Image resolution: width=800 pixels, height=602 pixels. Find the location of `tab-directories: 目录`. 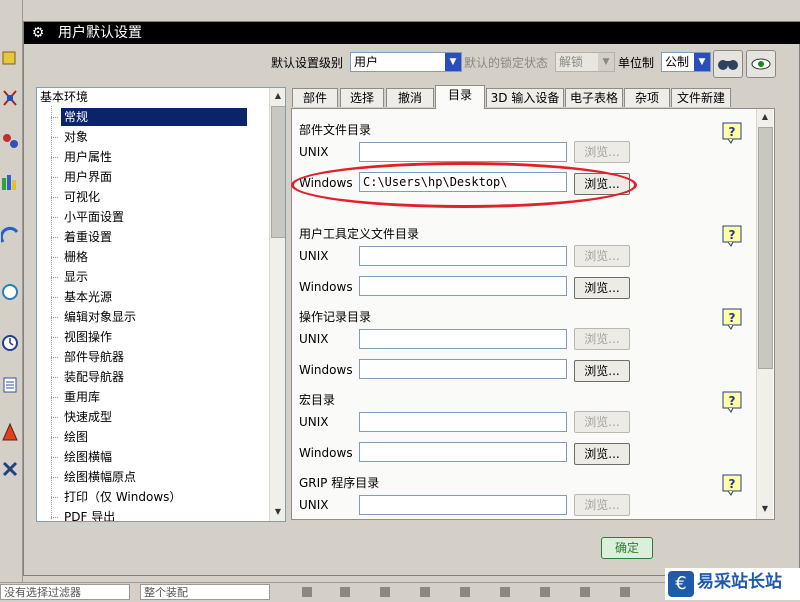

tab-directories: 目录 is located at coordinates (460, 97).